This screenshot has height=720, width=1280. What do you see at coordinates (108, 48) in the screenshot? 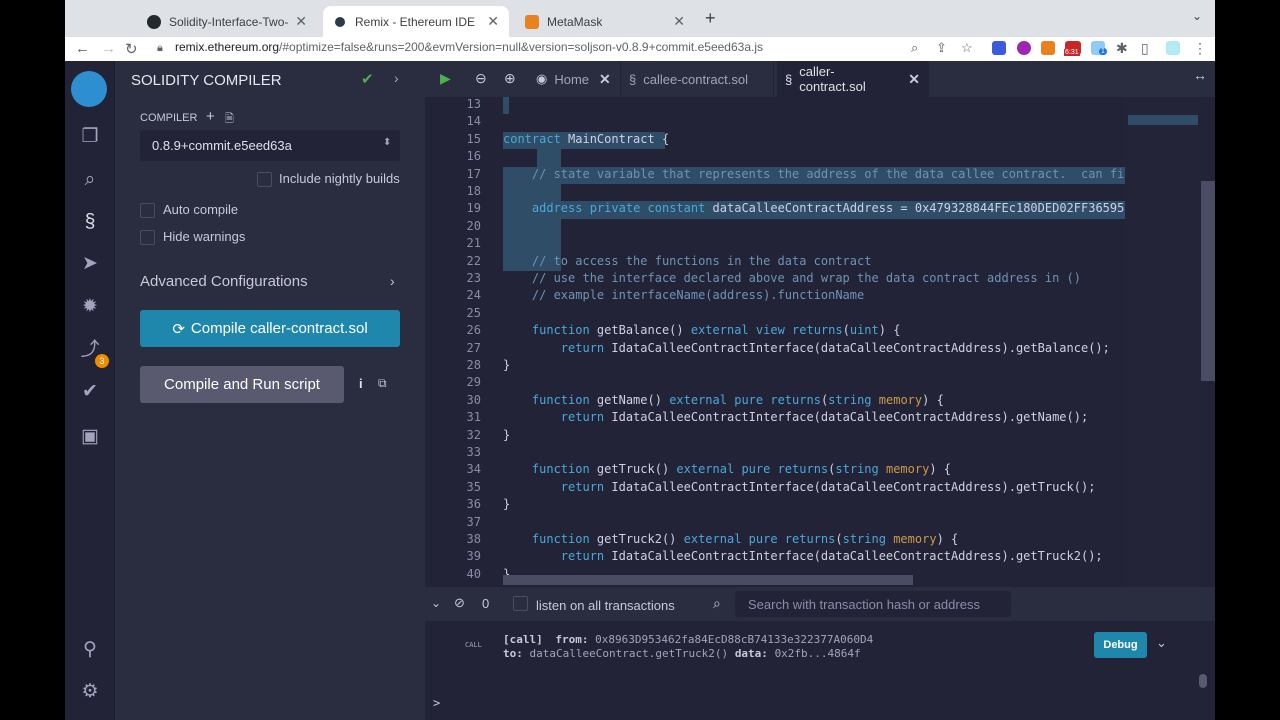
I see `forward-icon: →` at bounding box center [108, 48].